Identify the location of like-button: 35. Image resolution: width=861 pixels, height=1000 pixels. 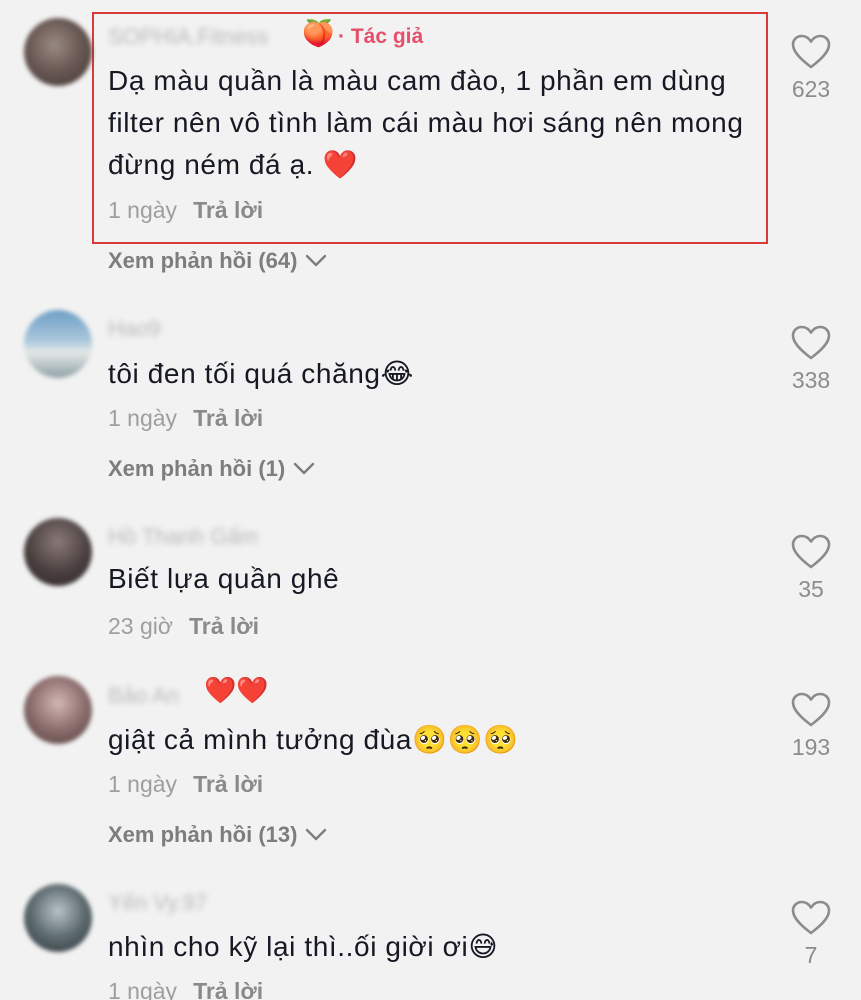
(811, 568).